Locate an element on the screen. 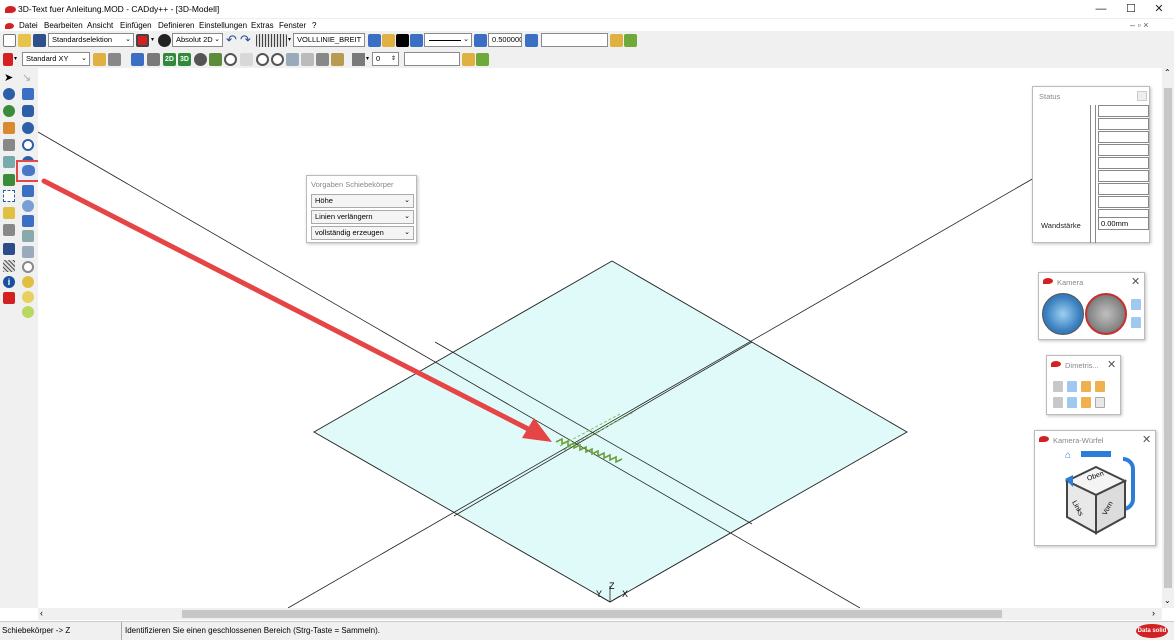 The height and width of the screenshot is (640, 1174). hatch-icon is located at coordinates (9, 213).